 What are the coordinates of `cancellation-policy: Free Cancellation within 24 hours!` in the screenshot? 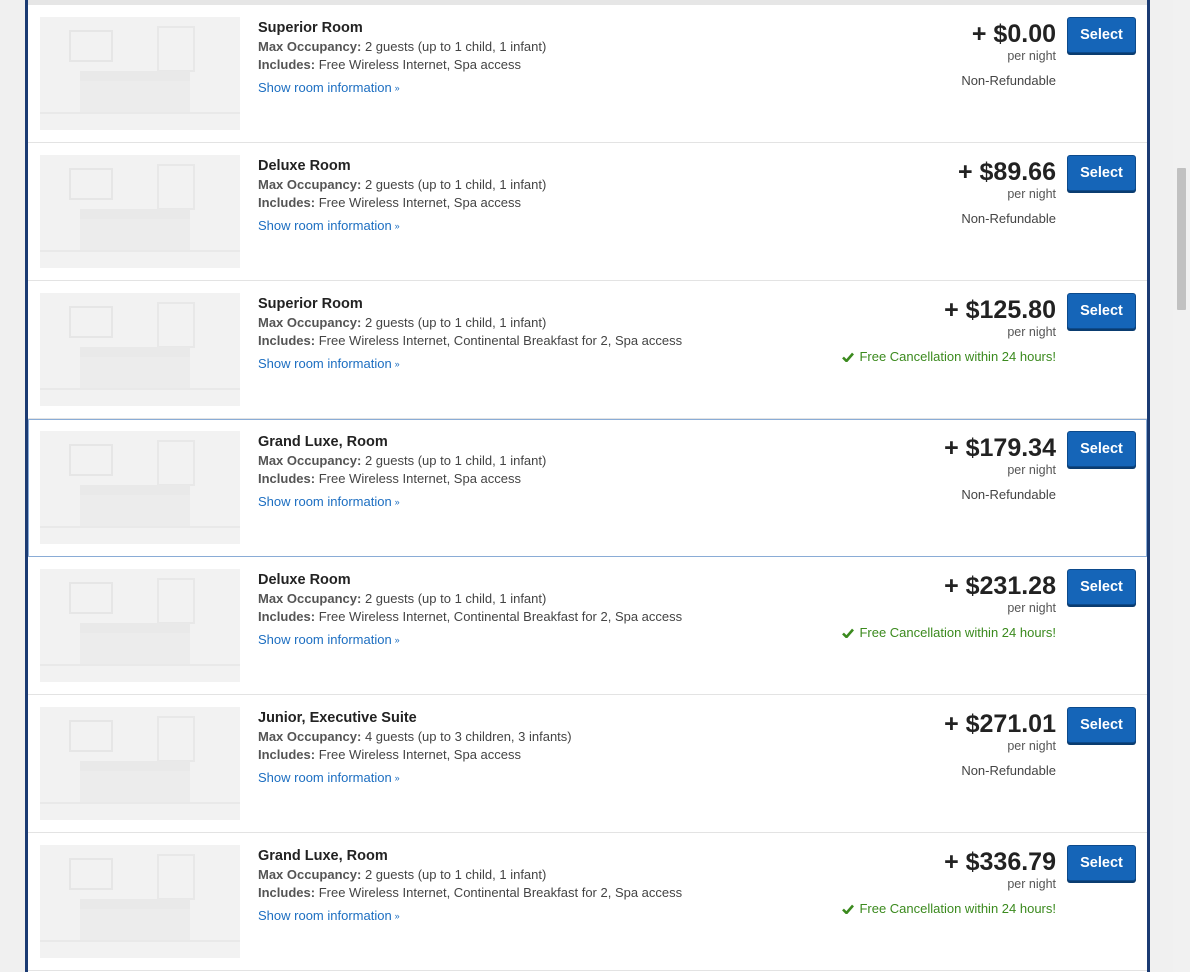 It's located at (949, 632).